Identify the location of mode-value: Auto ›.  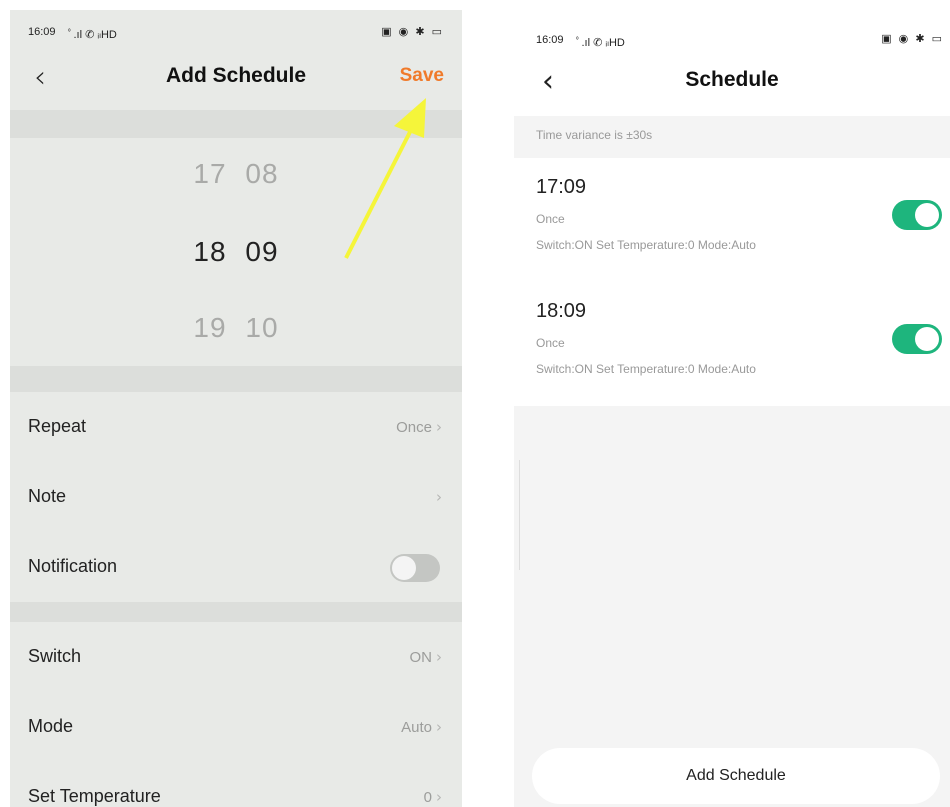
(421, 727).